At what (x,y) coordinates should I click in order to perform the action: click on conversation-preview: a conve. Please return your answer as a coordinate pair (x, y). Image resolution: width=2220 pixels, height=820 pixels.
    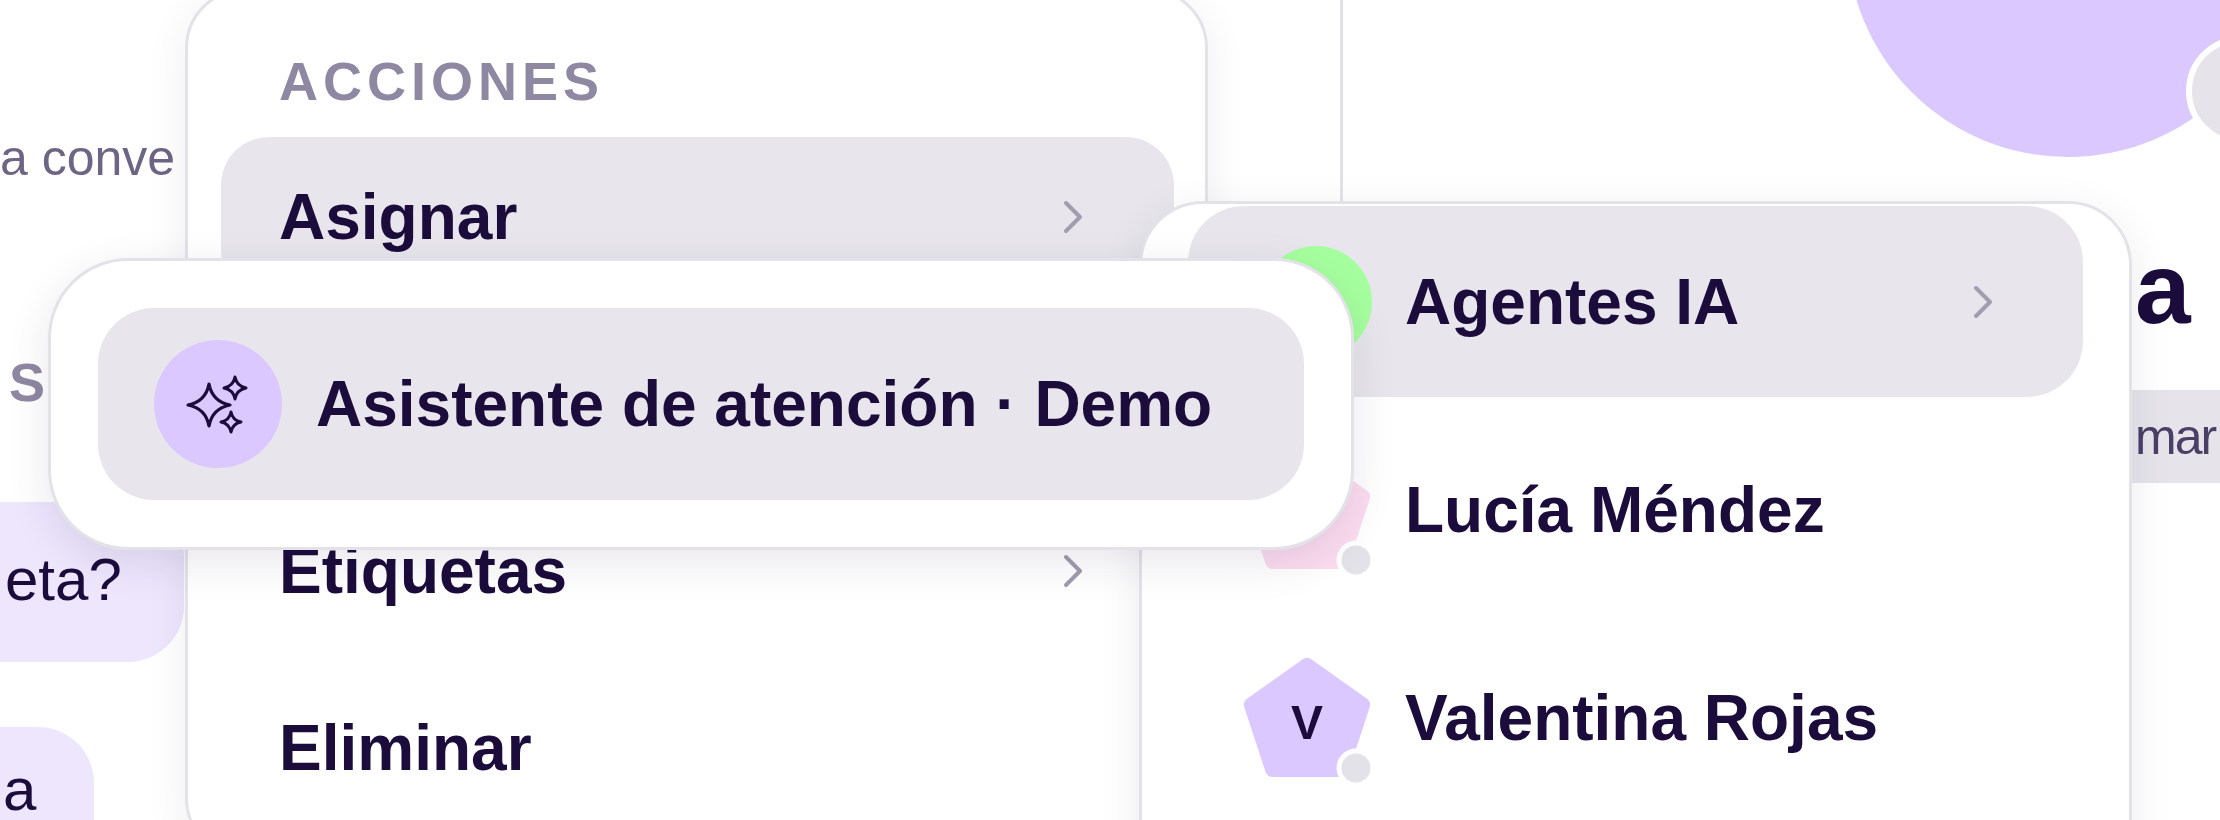
    Looking at the image, I should click on (88, 158).